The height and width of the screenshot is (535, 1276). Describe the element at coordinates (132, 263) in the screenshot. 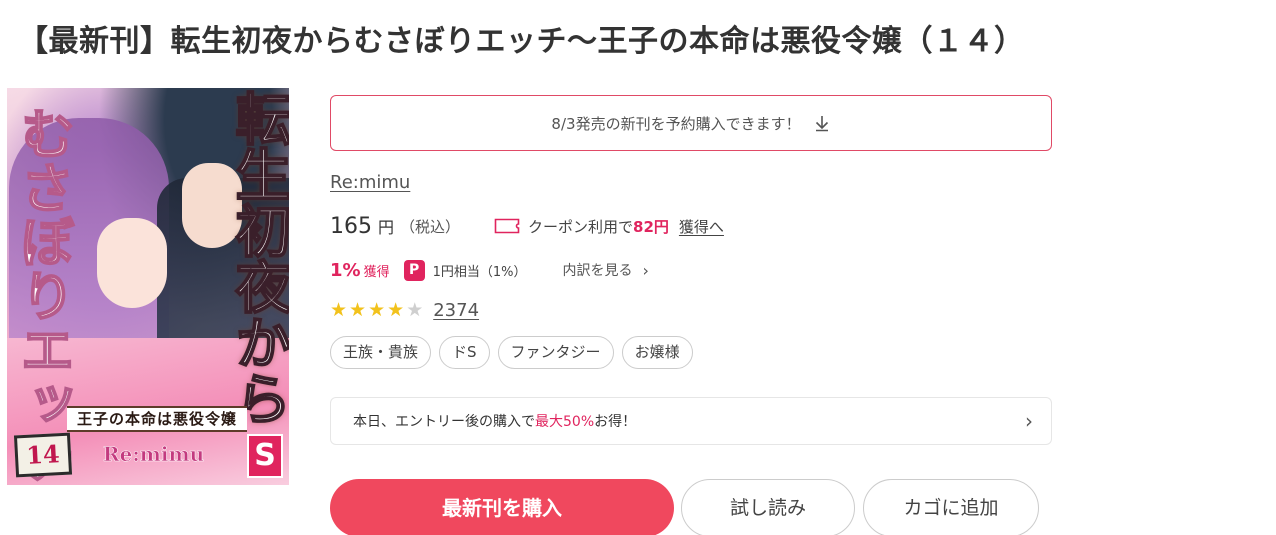

I see `cover-art-face` at that location.